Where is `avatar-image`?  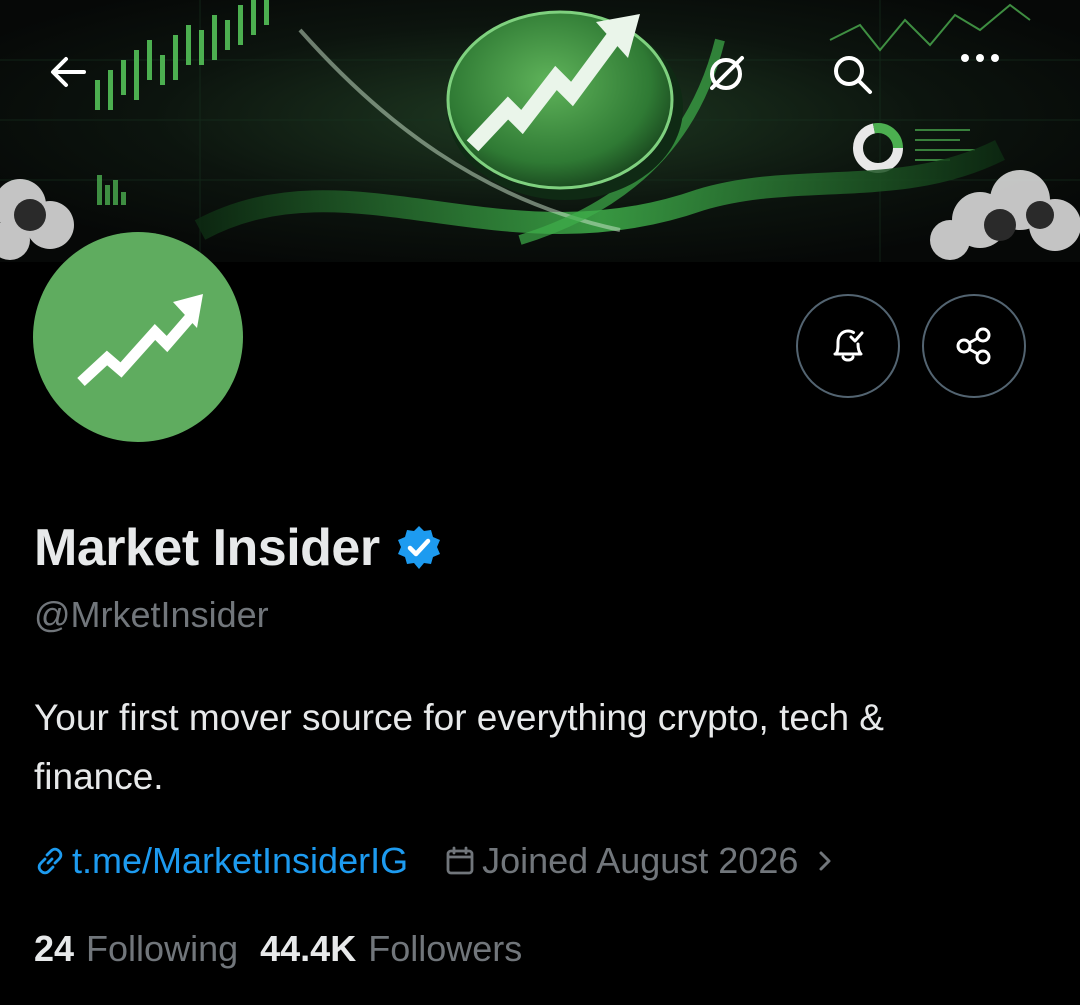 avatar-image is located at coordinates (138, 337).